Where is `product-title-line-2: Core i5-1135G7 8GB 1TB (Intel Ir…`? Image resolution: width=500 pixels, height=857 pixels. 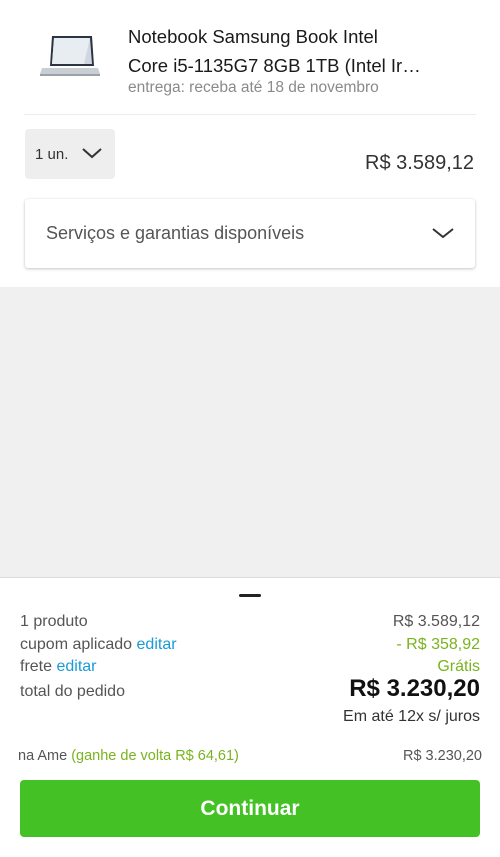
product-title-line-2: Core i5-1135G7 8GB 1TB (Intel Ir… is located at coordinates (274, 65).